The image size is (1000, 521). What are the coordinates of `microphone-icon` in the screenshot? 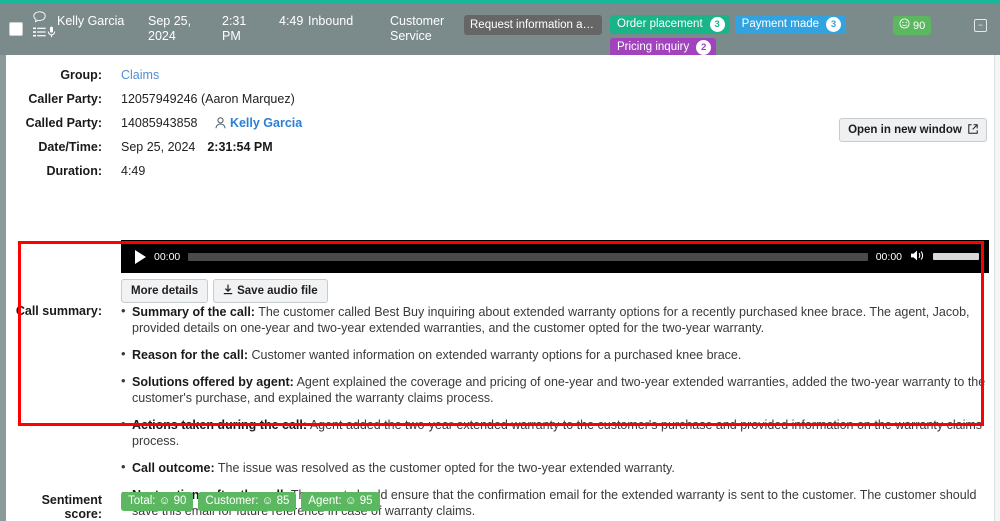 It's located at (51, 33).